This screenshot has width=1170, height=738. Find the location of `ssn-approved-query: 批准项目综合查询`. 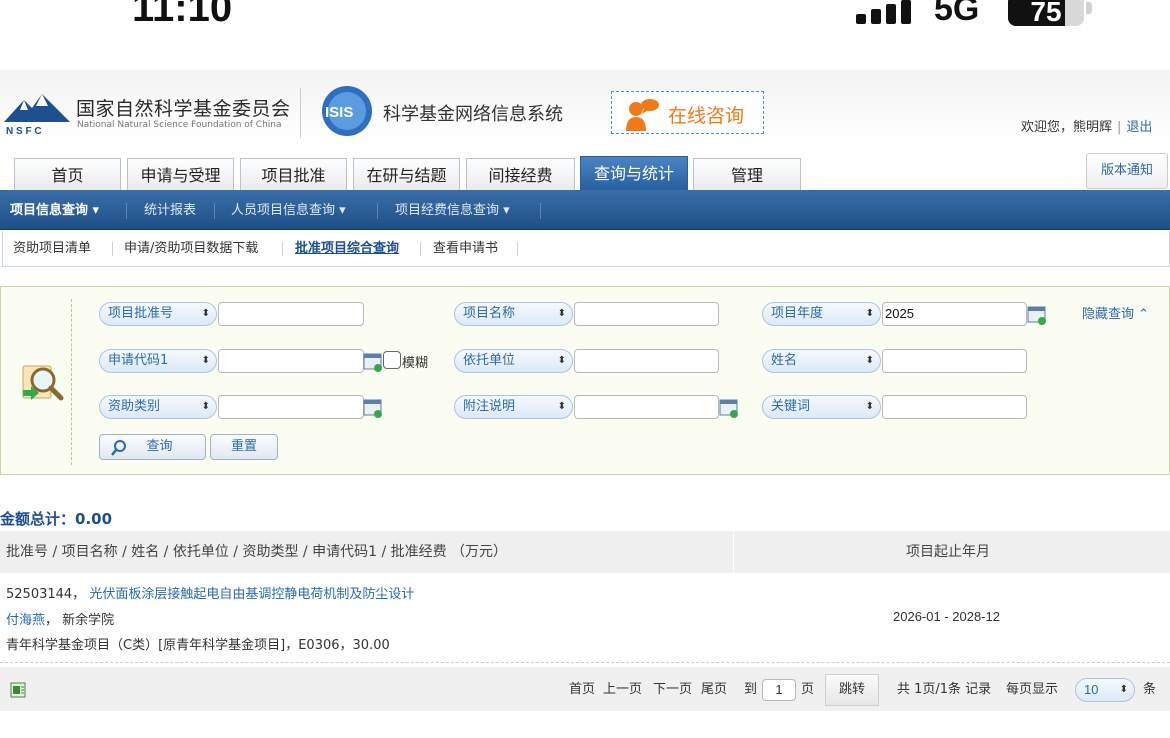

ssn-approved-query: 批准项目综合查询 is located at coordinates (347, 249).